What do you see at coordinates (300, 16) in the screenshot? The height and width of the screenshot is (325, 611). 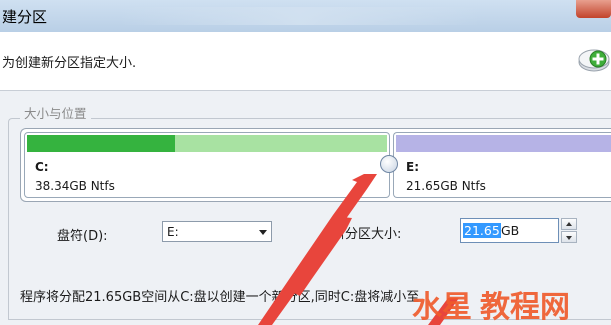 I see `title-bar-blur` at bounding box center [300, 16].